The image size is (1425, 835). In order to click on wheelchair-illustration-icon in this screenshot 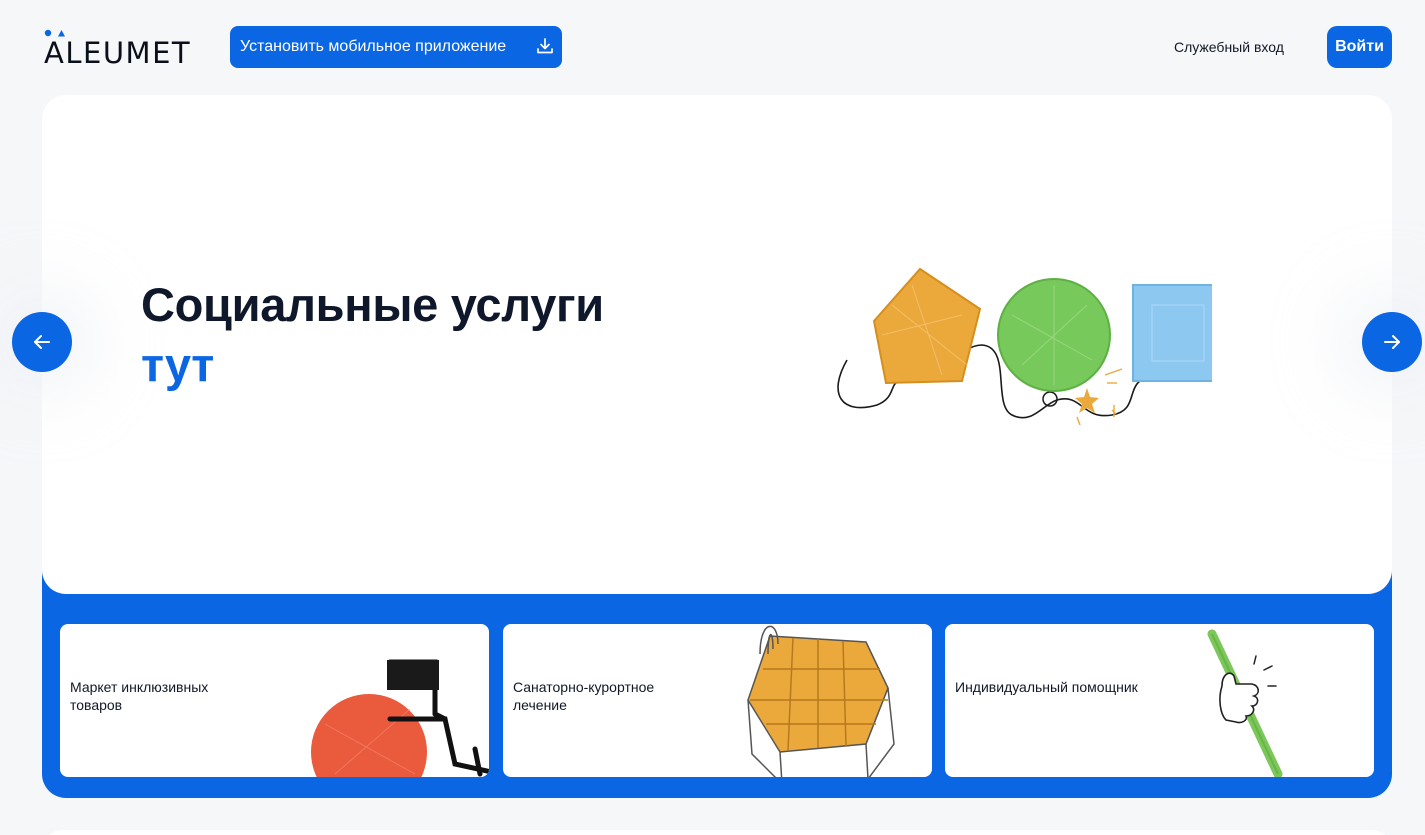, I will do `click(400, 718)`.